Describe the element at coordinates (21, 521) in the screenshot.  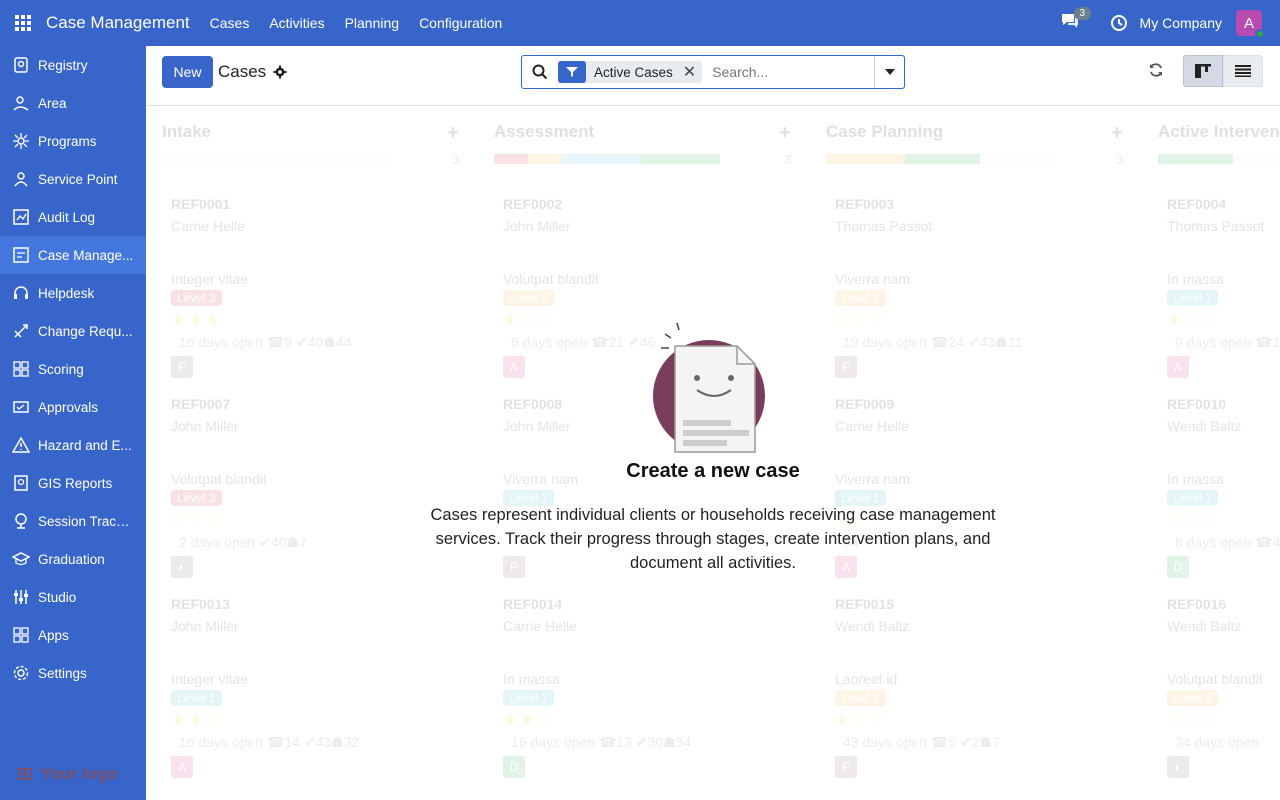
I see `session-tracking-icon` at that location.